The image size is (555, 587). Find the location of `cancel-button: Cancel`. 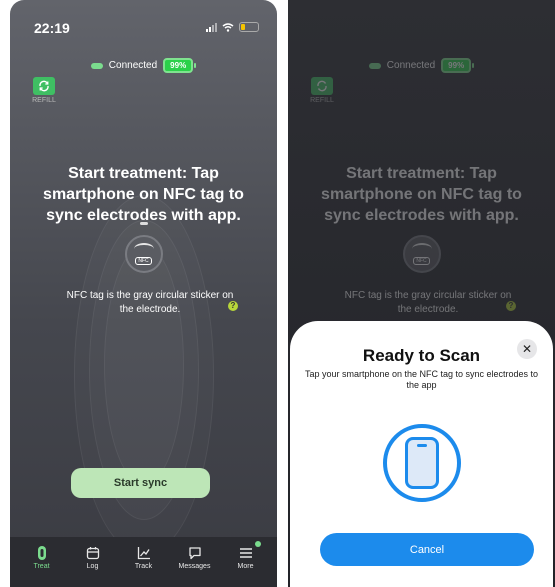

cancel-button: Cancel is located at coordinates (427, 549).